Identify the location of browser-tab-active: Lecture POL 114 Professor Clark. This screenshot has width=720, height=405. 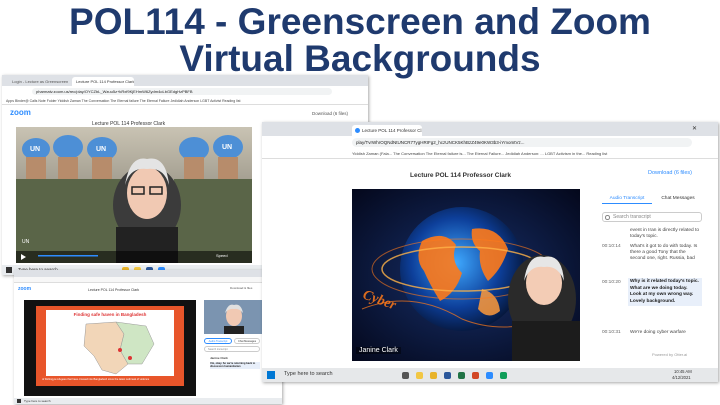
(103, 81).